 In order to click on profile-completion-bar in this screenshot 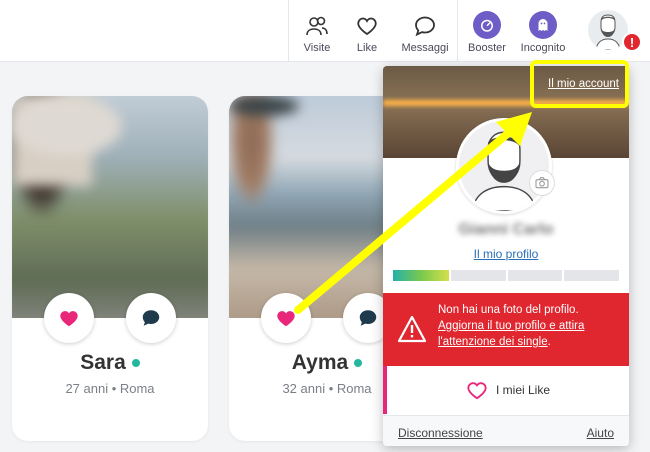, I will do `click(506, 275)`.